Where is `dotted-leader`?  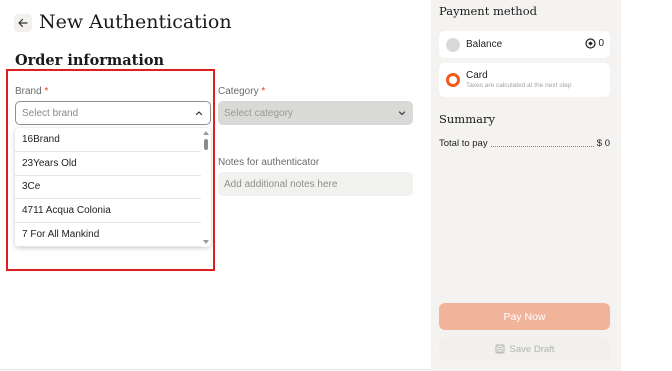 dotted-leader is located at coordinates (542, 143).